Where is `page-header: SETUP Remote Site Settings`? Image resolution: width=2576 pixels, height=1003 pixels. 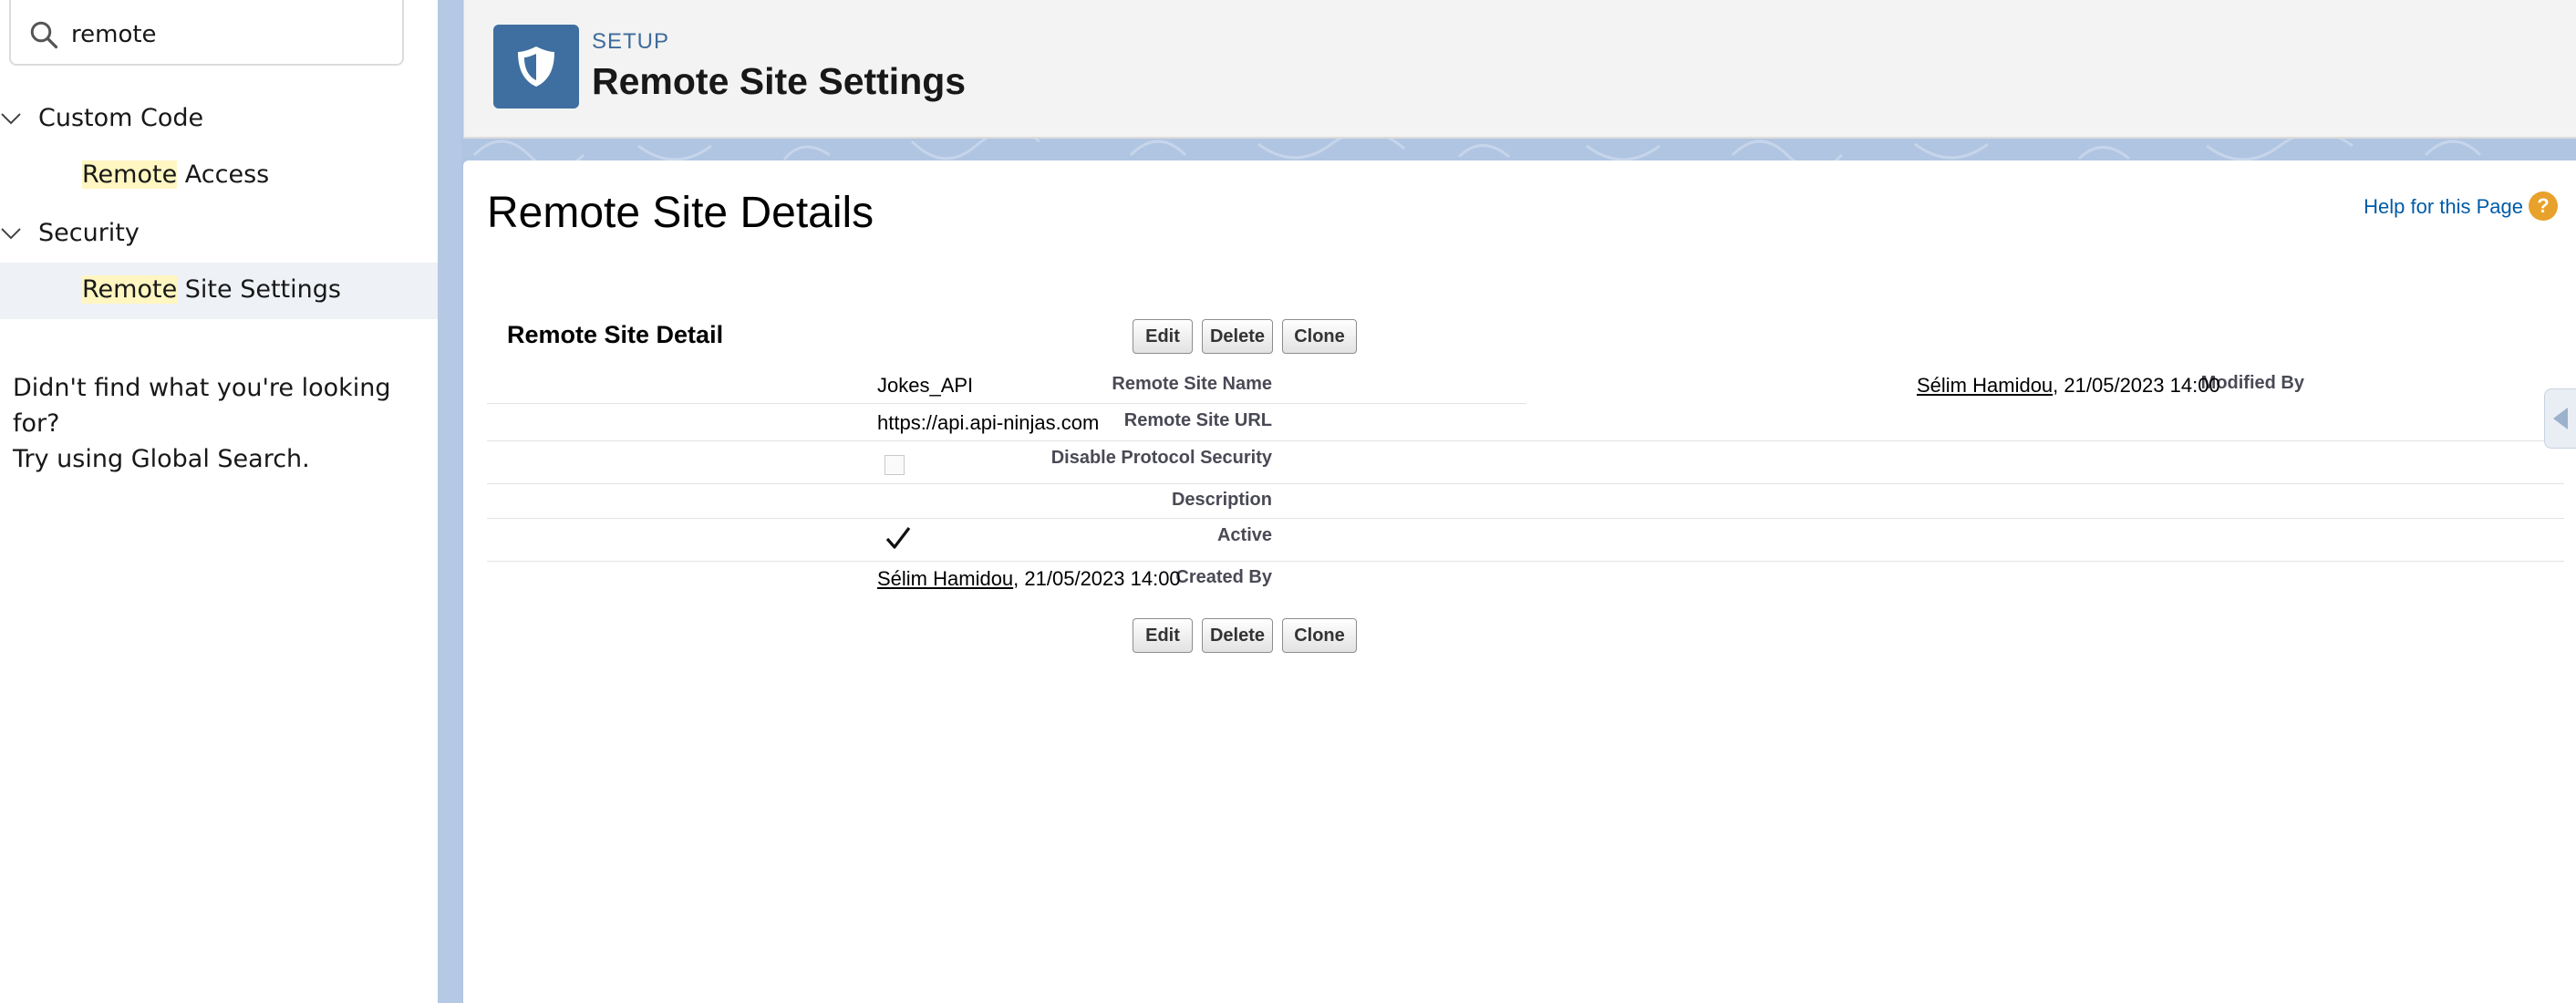 page-header: SETUP Remote Site Settings is located at coordinates (1519, 70).